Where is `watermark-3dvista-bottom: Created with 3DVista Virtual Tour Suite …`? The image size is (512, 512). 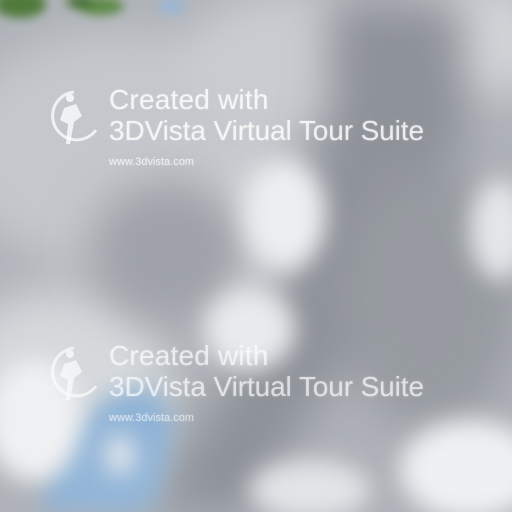 watermark-3dvista-bottom: Created with 3DVista Virtual Tour Suite … is located at coordinates (276, 382).